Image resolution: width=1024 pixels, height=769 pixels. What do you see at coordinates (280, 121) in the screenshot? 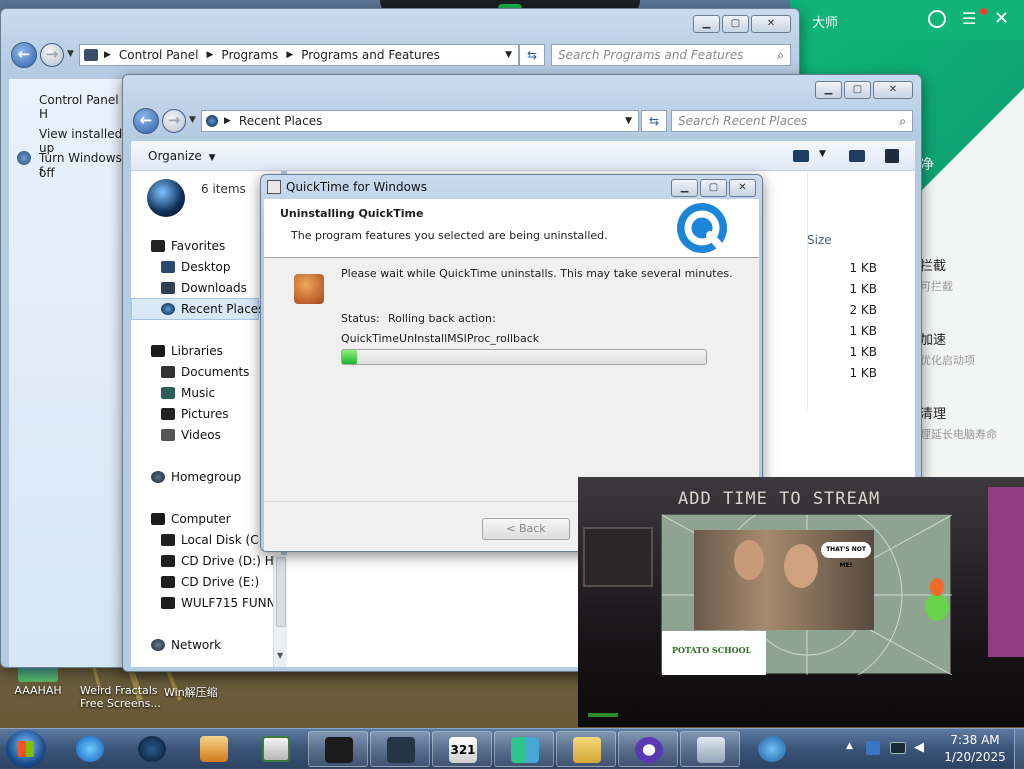
I see `breadcrumb-item: Recent Places` at bounding box center [280, 121].